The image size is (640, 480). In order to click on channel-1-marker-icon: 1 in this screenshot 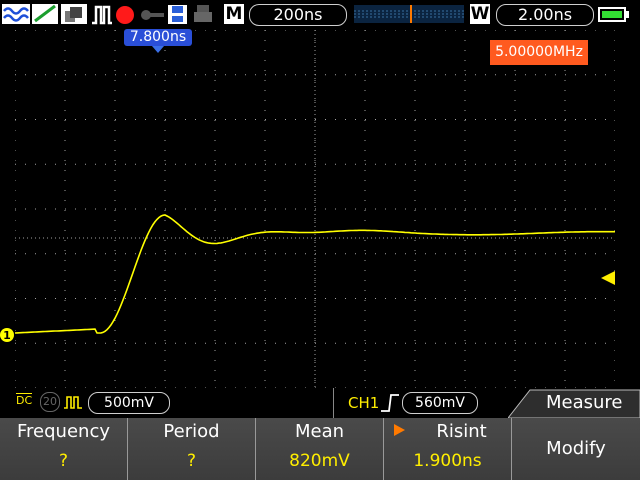, I will do `click(8, 335)`.